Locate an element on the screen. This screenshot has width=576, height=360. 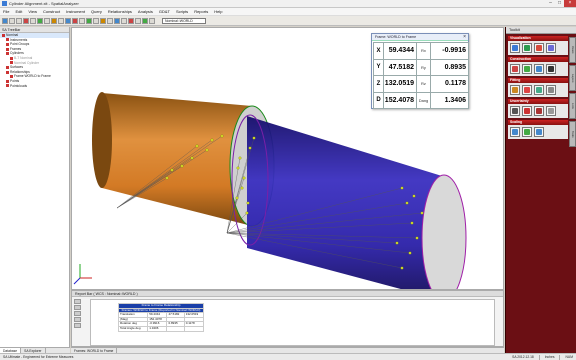
rot-value: -0.9916 is located at coordinates (449, 51).